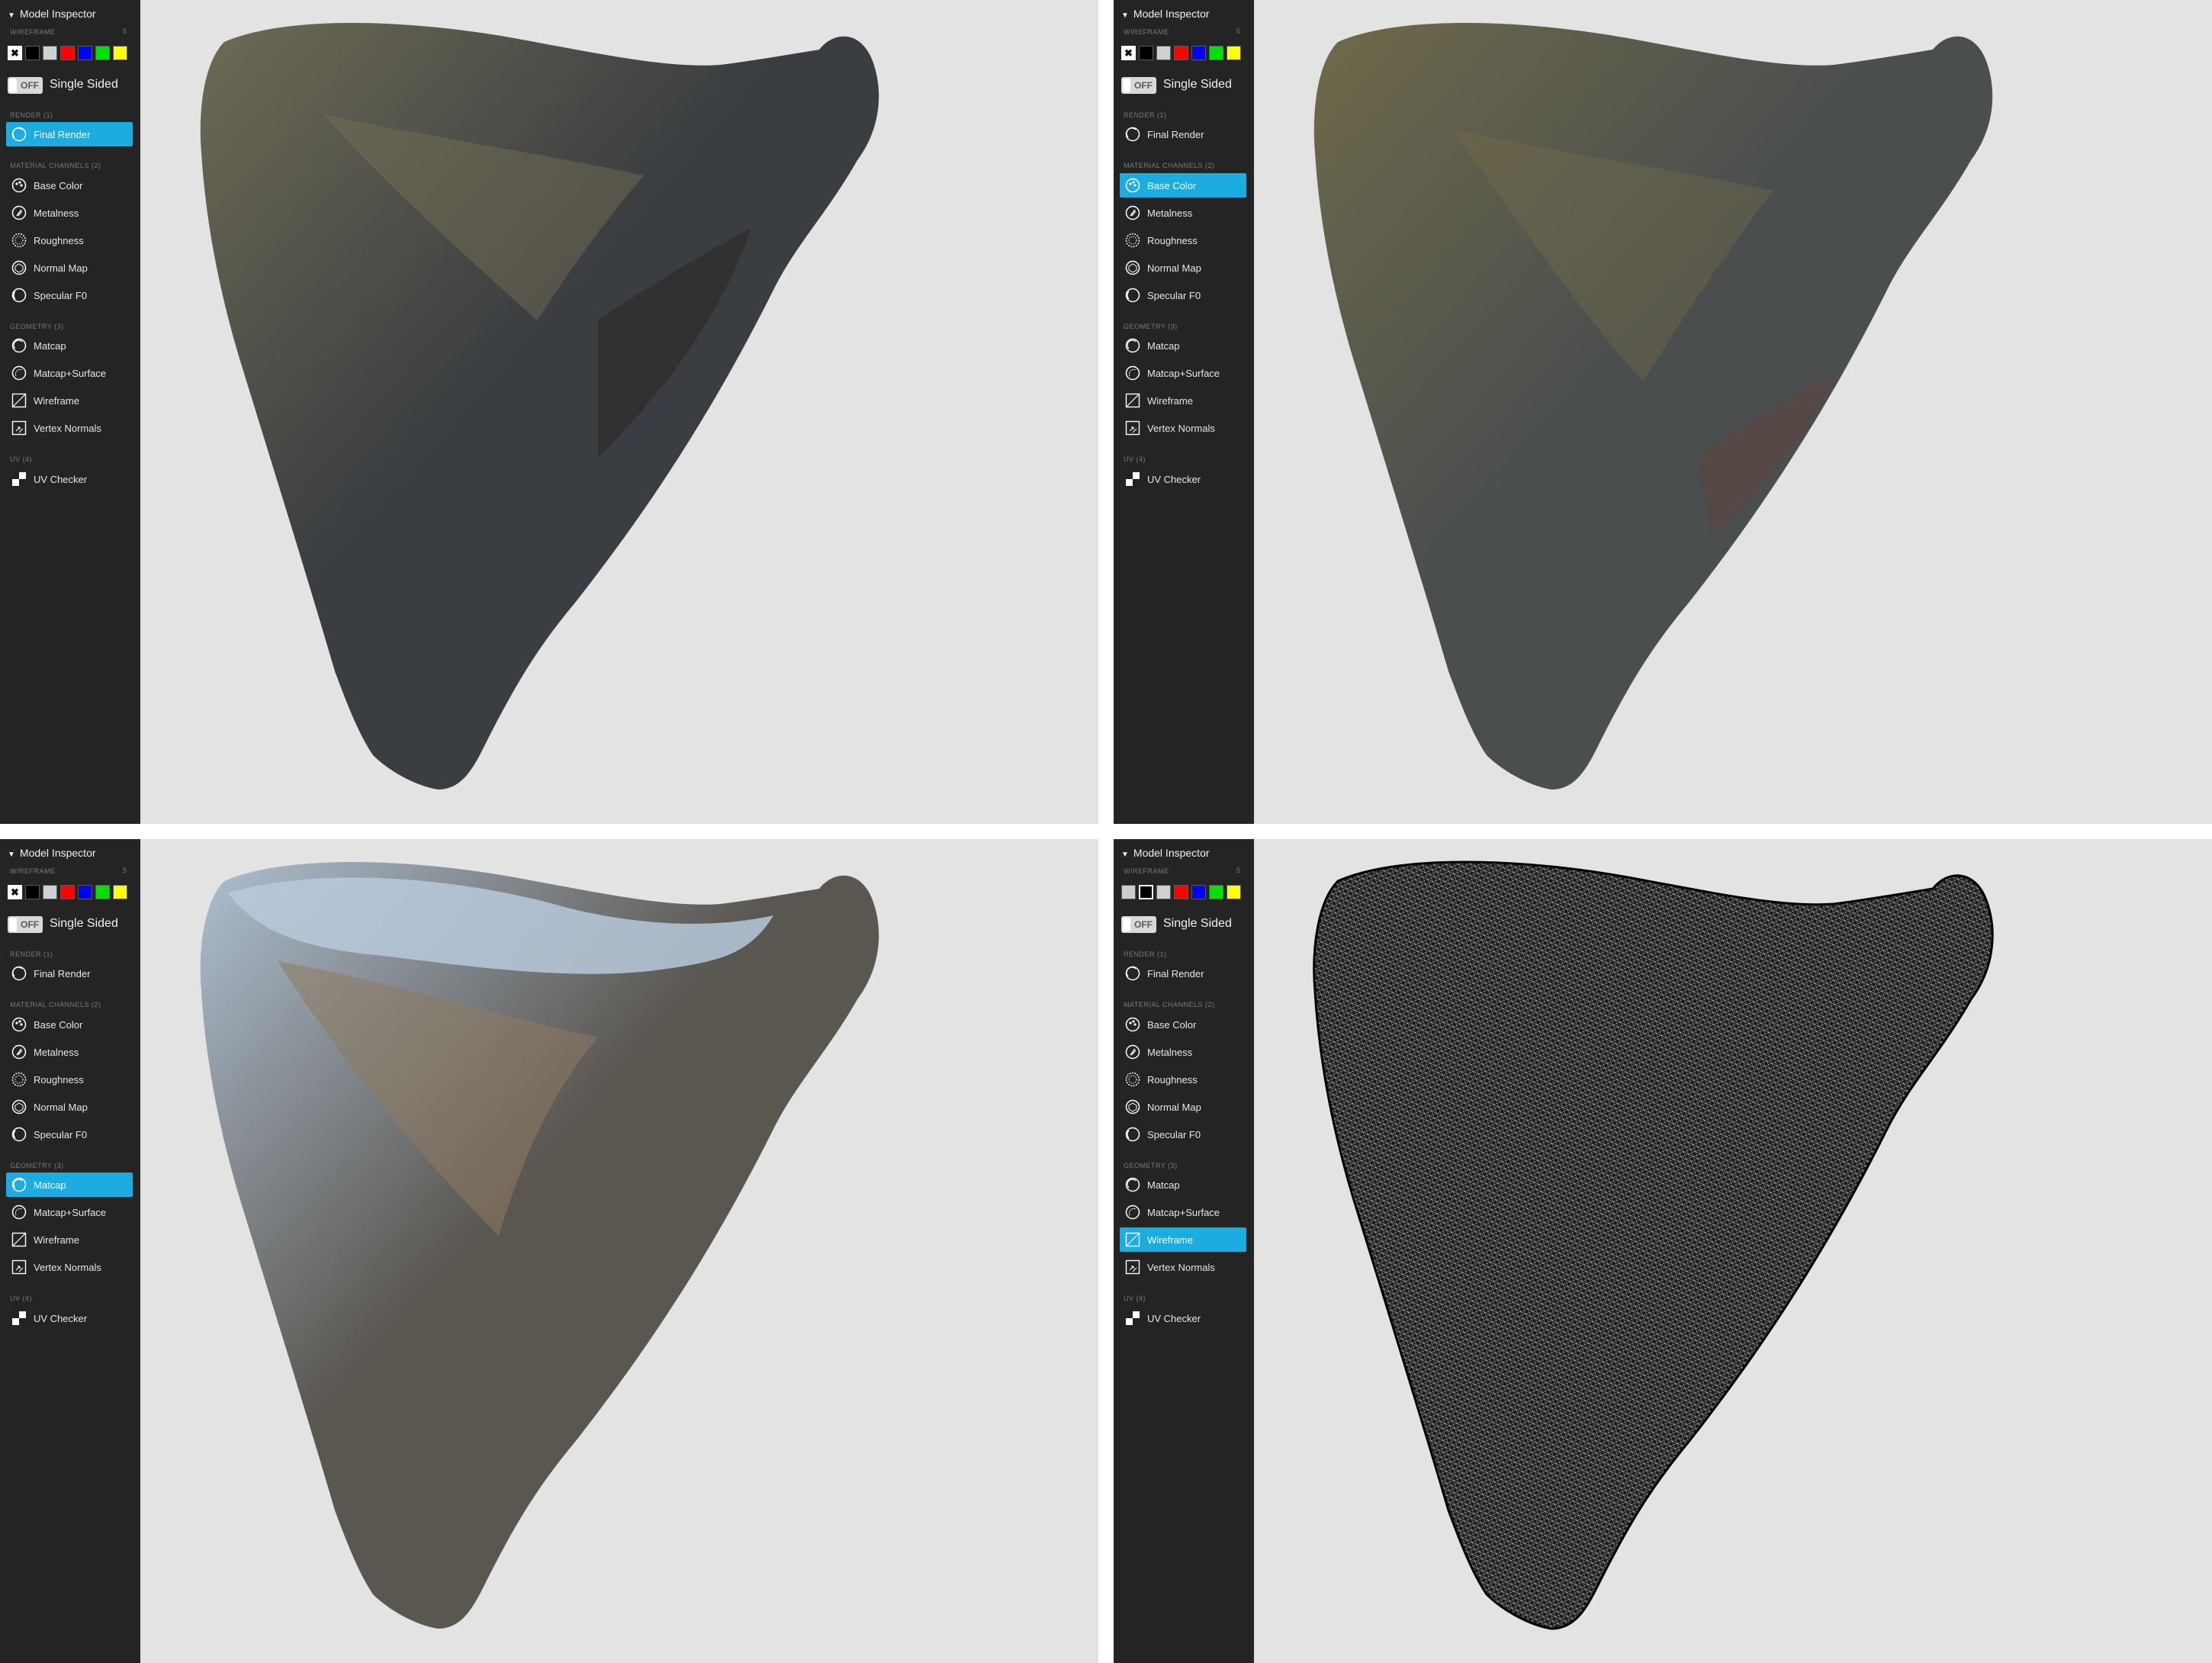  I want to click on matcap-icon, so click(1132, 345).